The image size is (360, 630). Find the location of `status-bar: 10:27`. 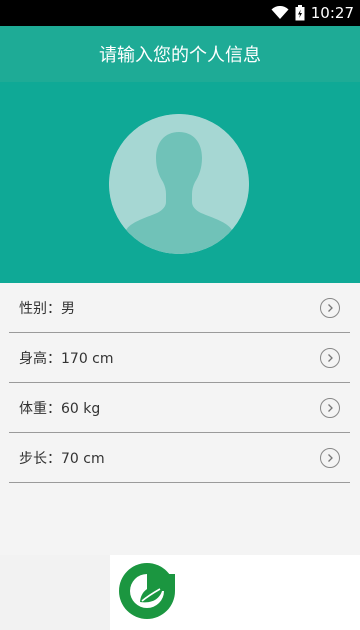

status-bar: 10:27 is located at coordinates (180, 13).